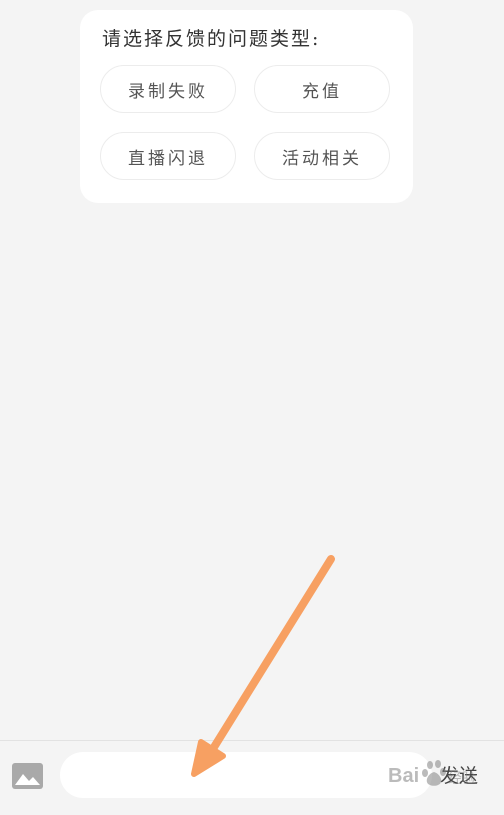 The image size is (504, 815). I want to click on image-icon, so click(27, 776).